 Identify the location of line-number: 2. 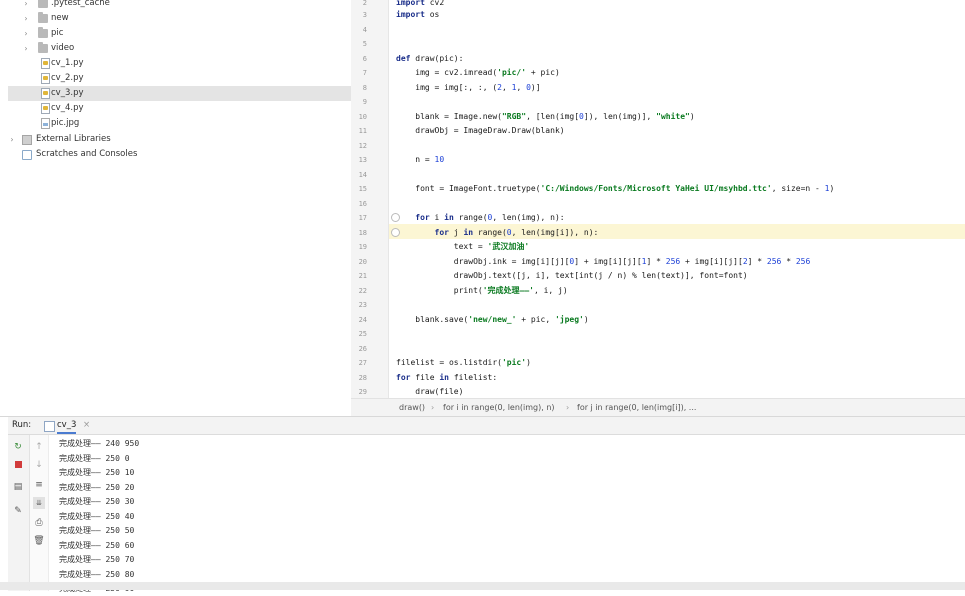
(364, 3).